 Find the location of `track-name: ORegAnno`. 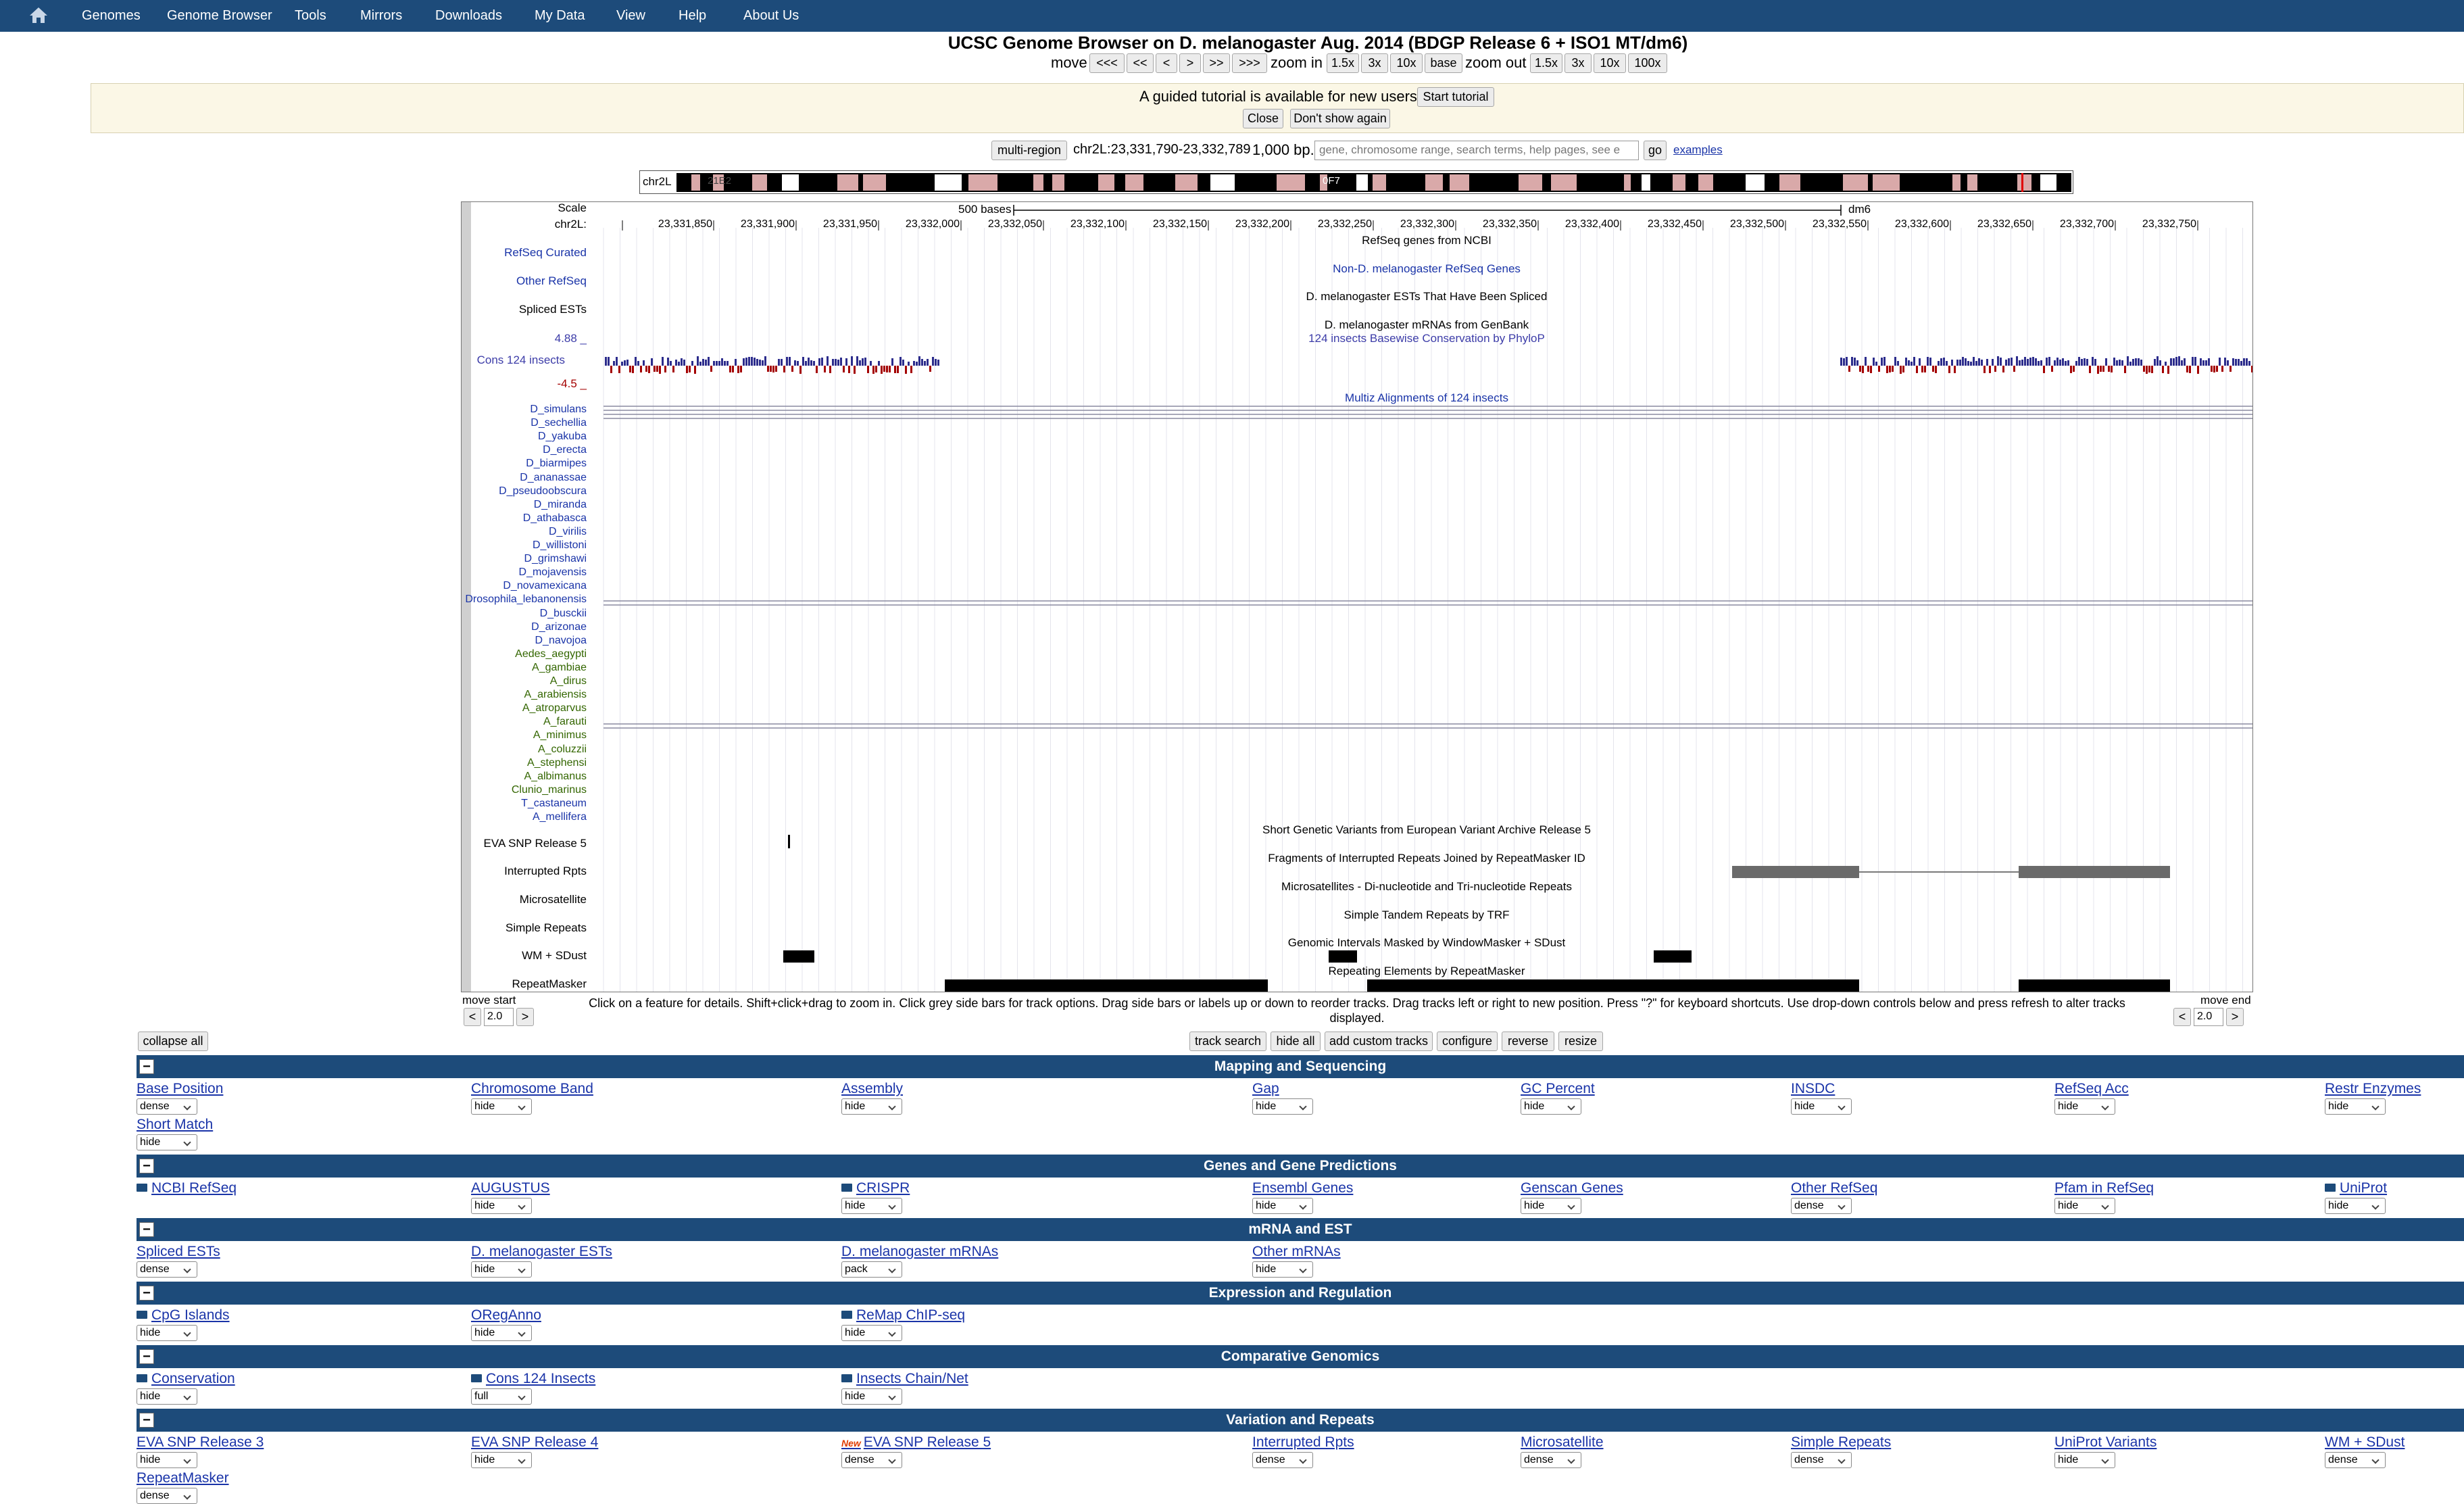

track-name: ORegAnno is located at coordinates (506, 1315).